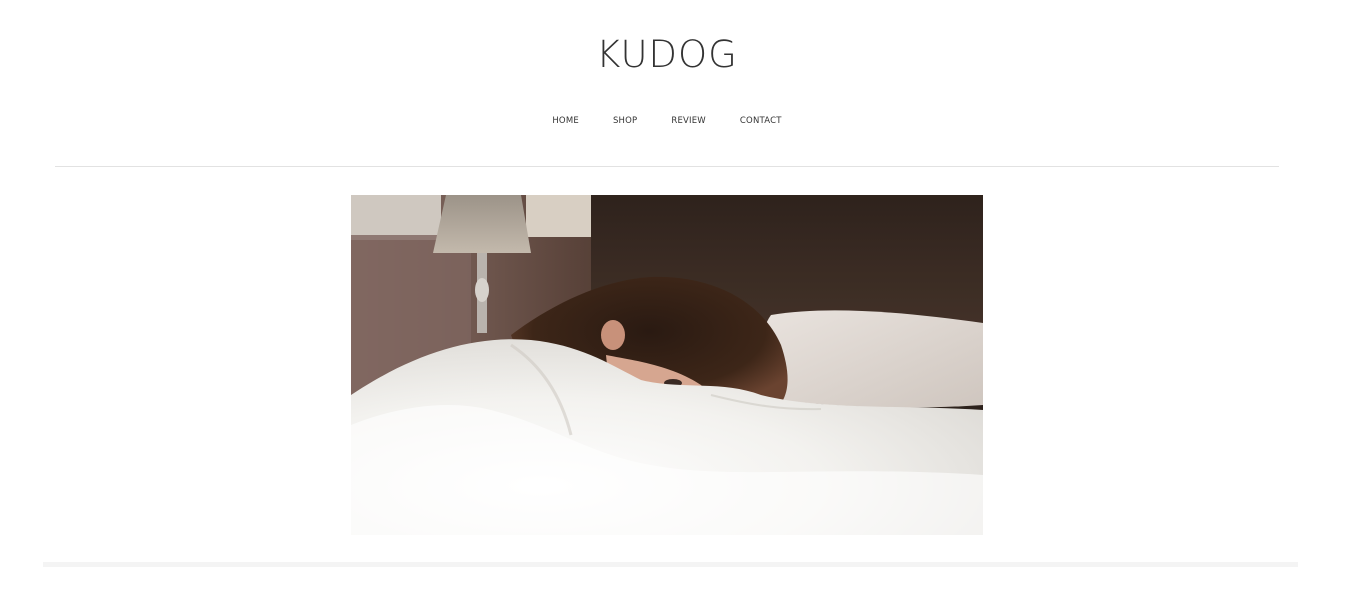  Describe the element at coordinates (625, 121) in the screenshot. I see `nav-item-shop: SHOP` at that location.